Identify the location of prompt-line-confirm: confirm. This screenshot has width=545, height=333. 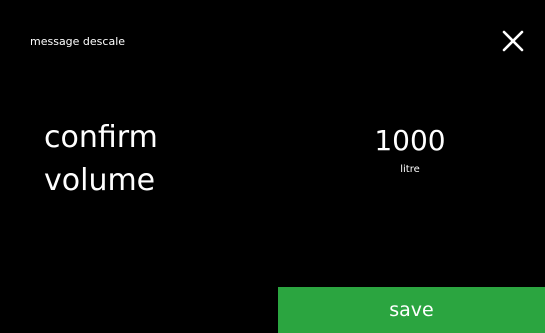
(101, 137).